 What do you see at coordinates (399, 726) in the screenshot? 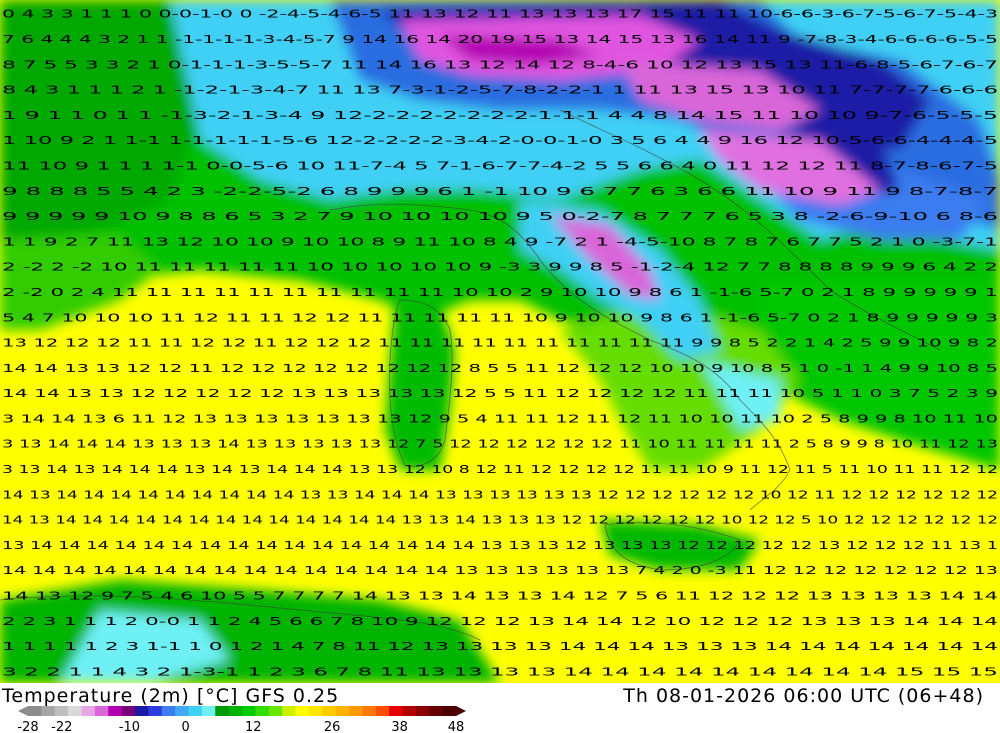
I see `legend-tick-label: 38` at bounding box center [399, 726].